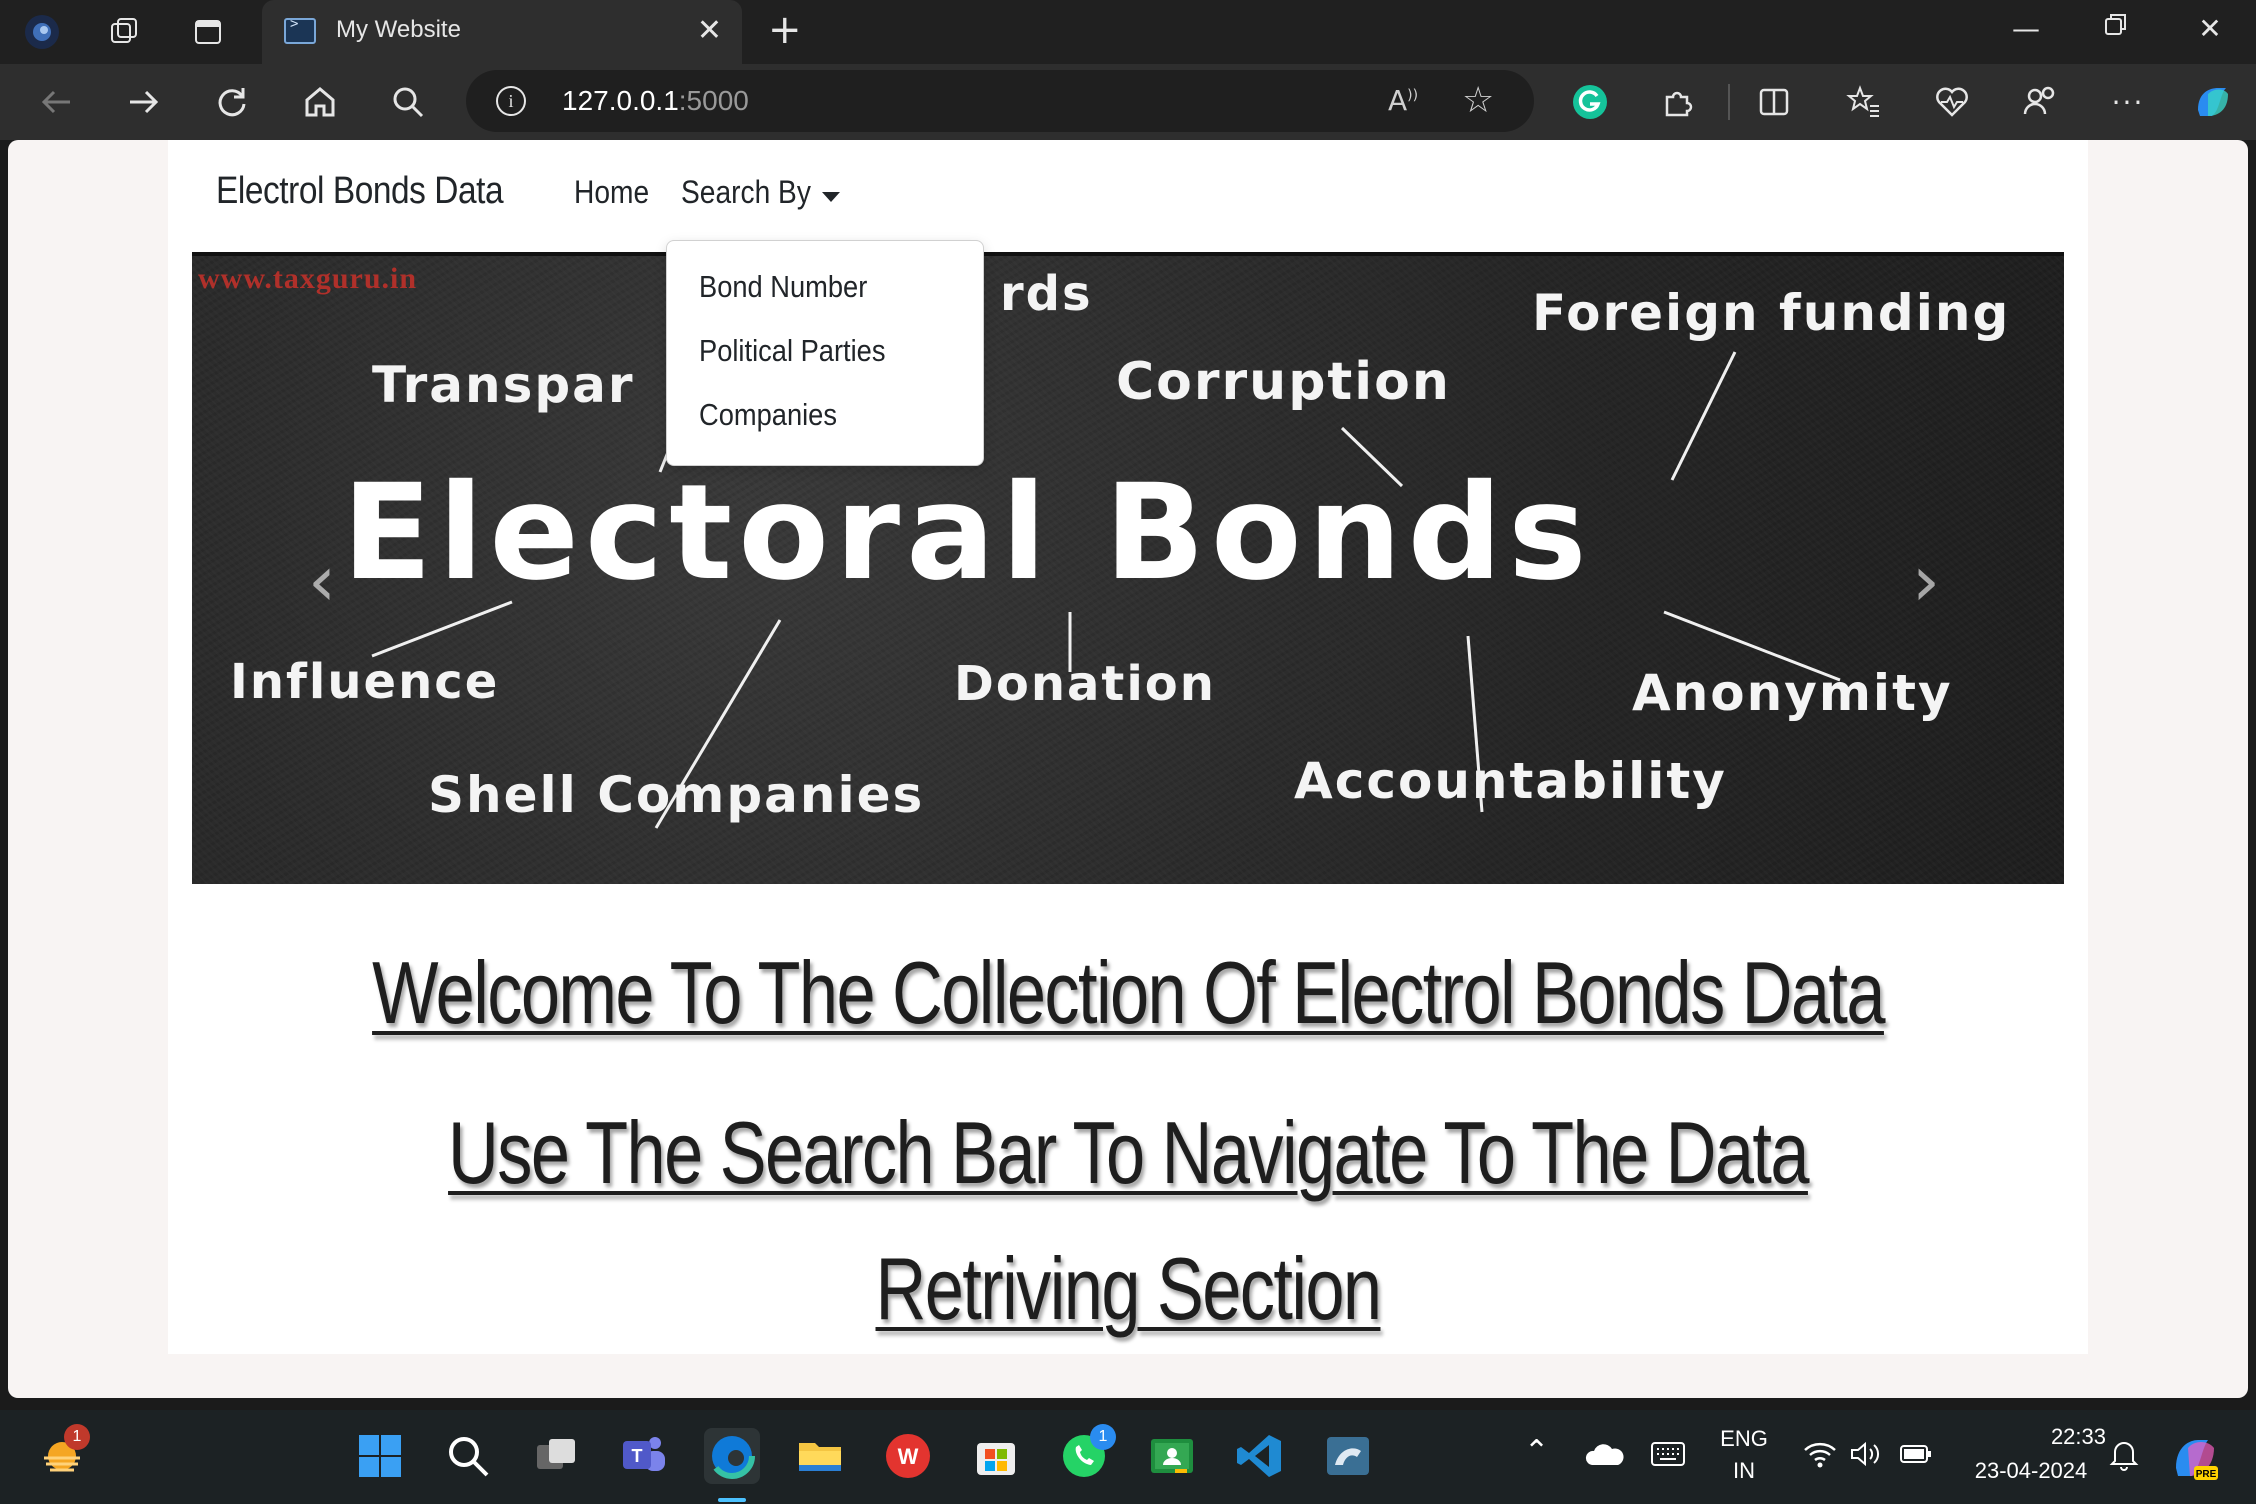  I want to click on carousel-next-icon: ›, so click(1926, 581).